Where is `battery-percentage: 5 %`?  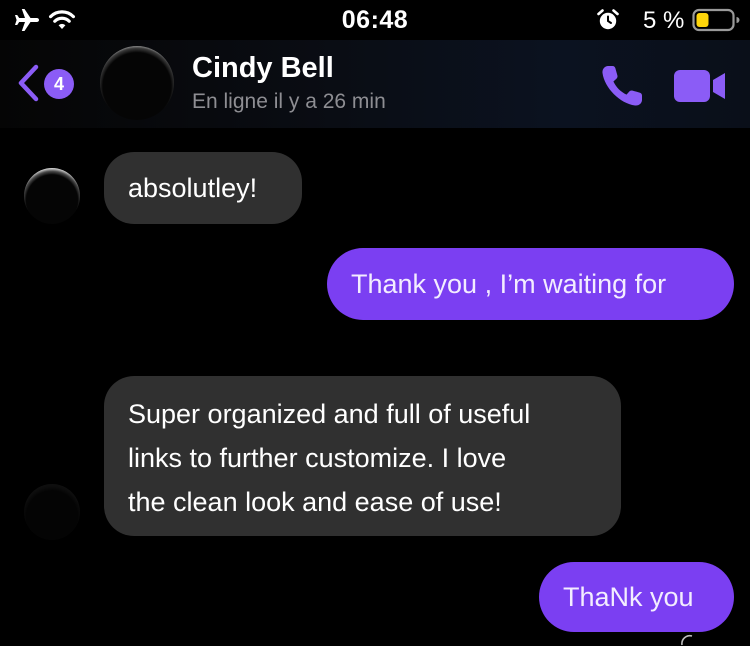 battery-percentage: 5 % is located at coordinates (664, 20).